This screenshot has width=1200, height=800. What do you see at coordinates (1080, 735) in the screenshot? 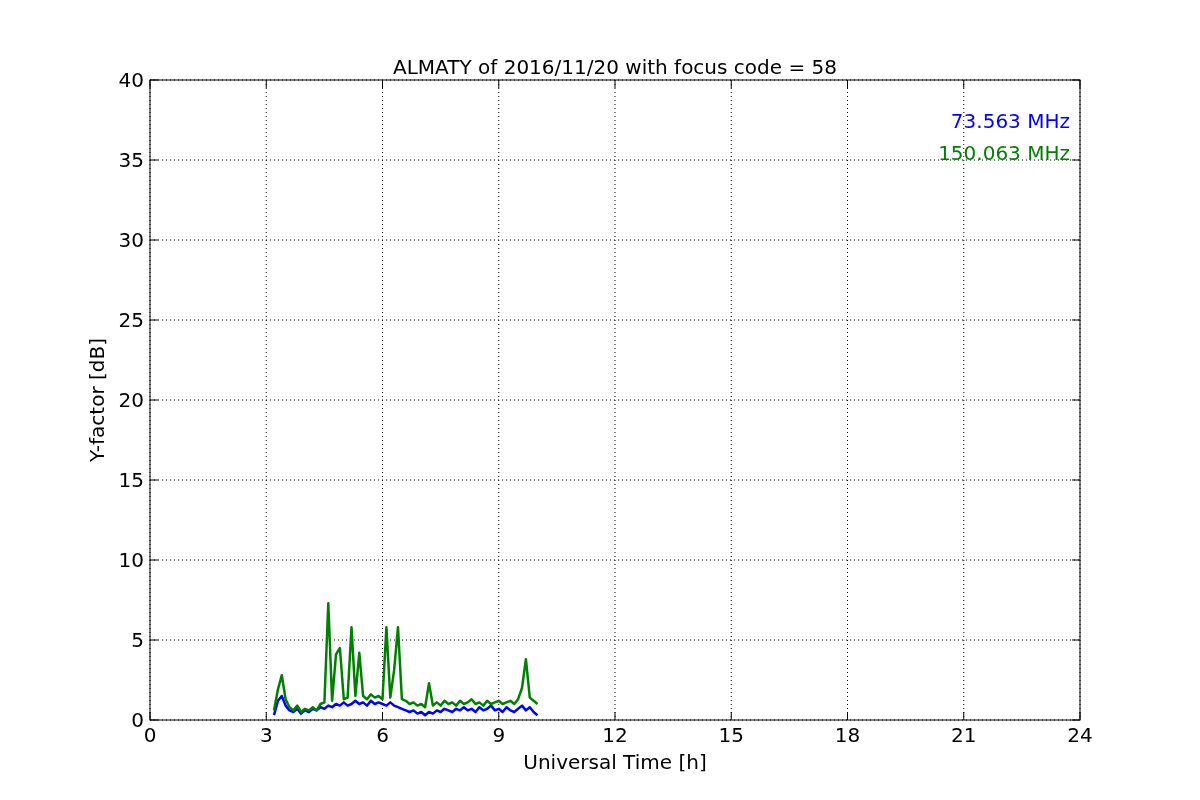
I see `tick-label: 24` at bounding box center [1080, 735].